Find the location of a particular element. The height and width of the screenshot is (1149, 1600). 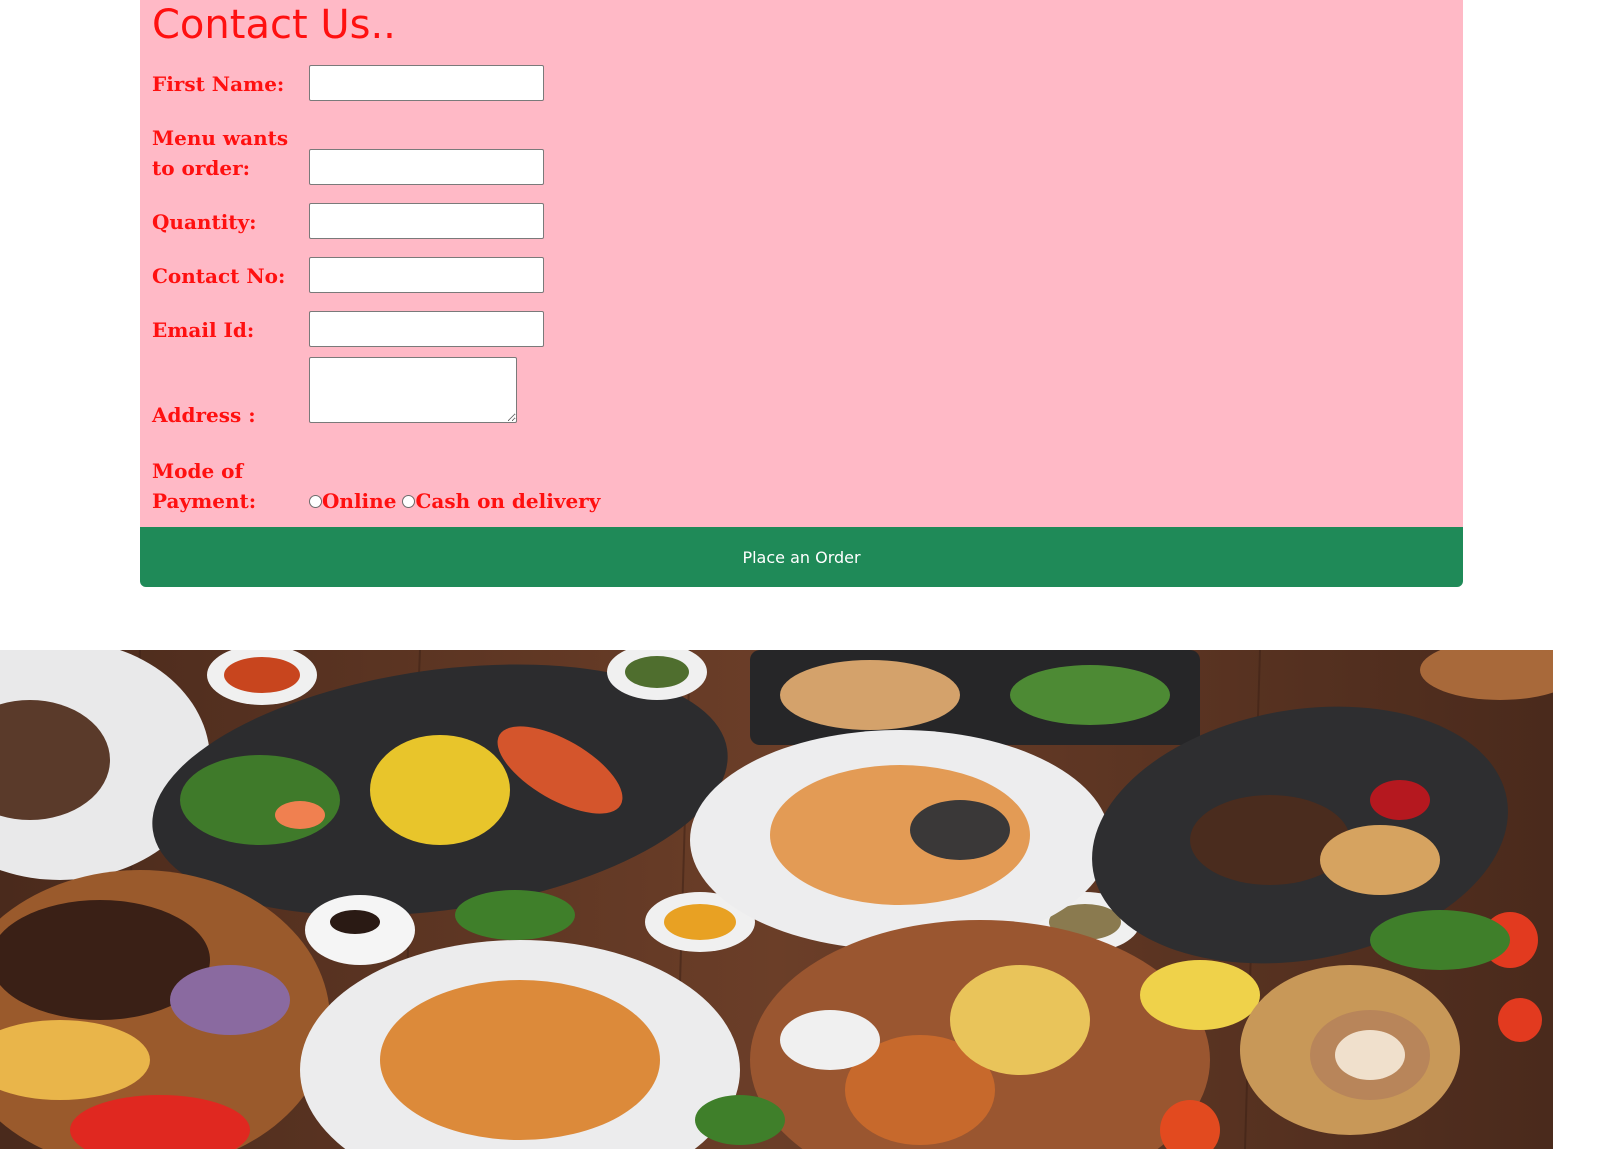

payment-options: Online Cash on delivery is located at coordinates (454, 501).